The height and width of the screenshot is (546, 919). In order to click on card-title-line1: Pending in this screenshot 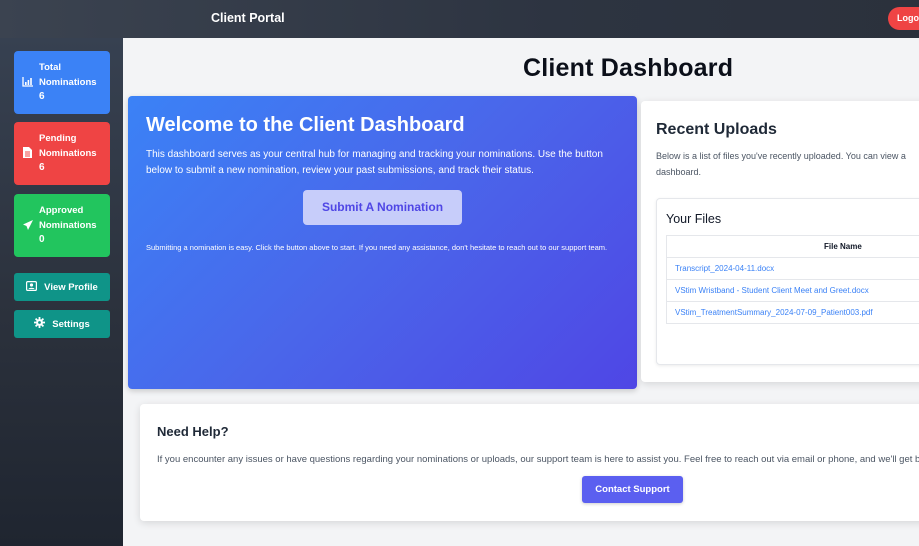, I will do `click(58, 138)`.